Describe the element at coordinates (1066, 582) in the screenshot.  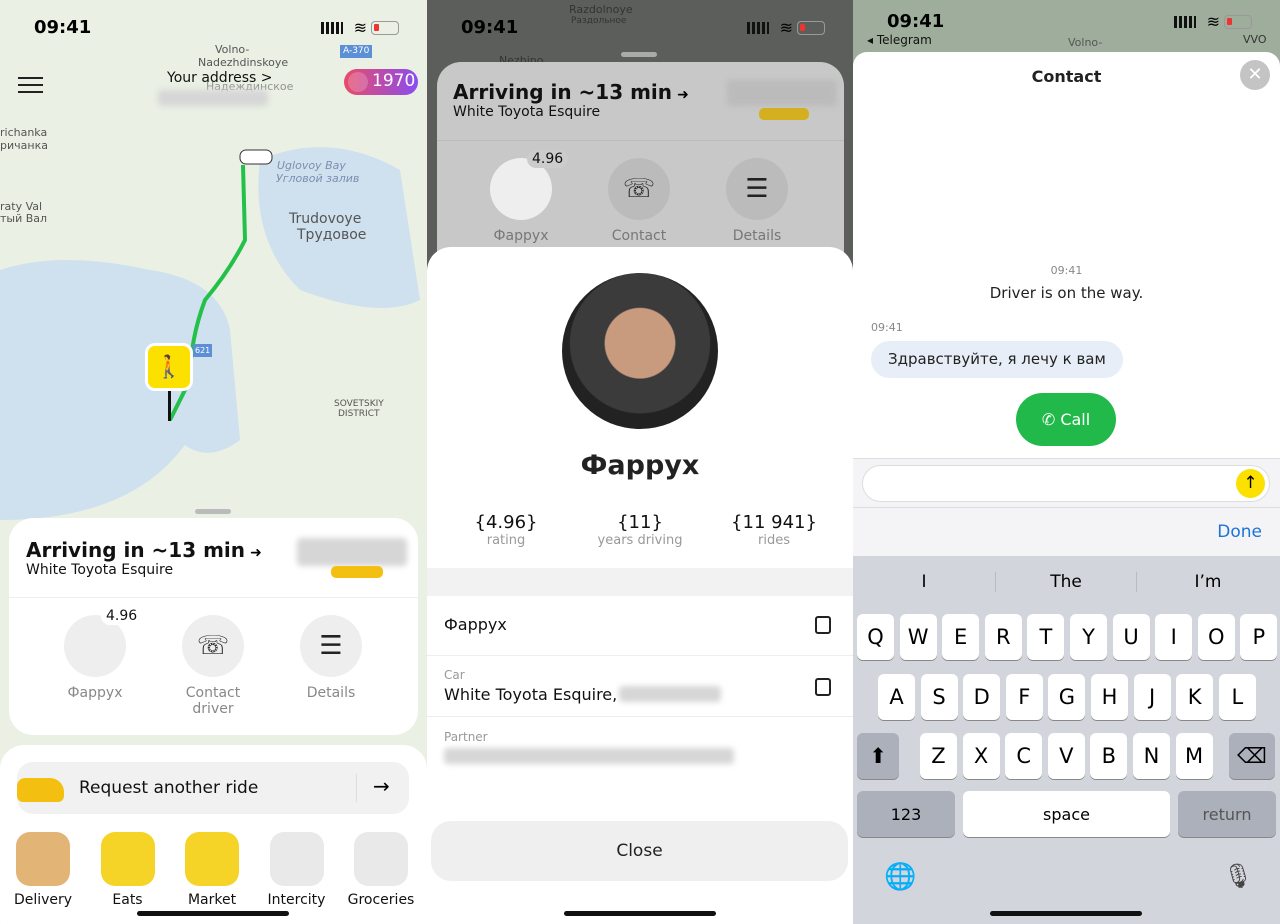
I see `suggestion: The` at that location.